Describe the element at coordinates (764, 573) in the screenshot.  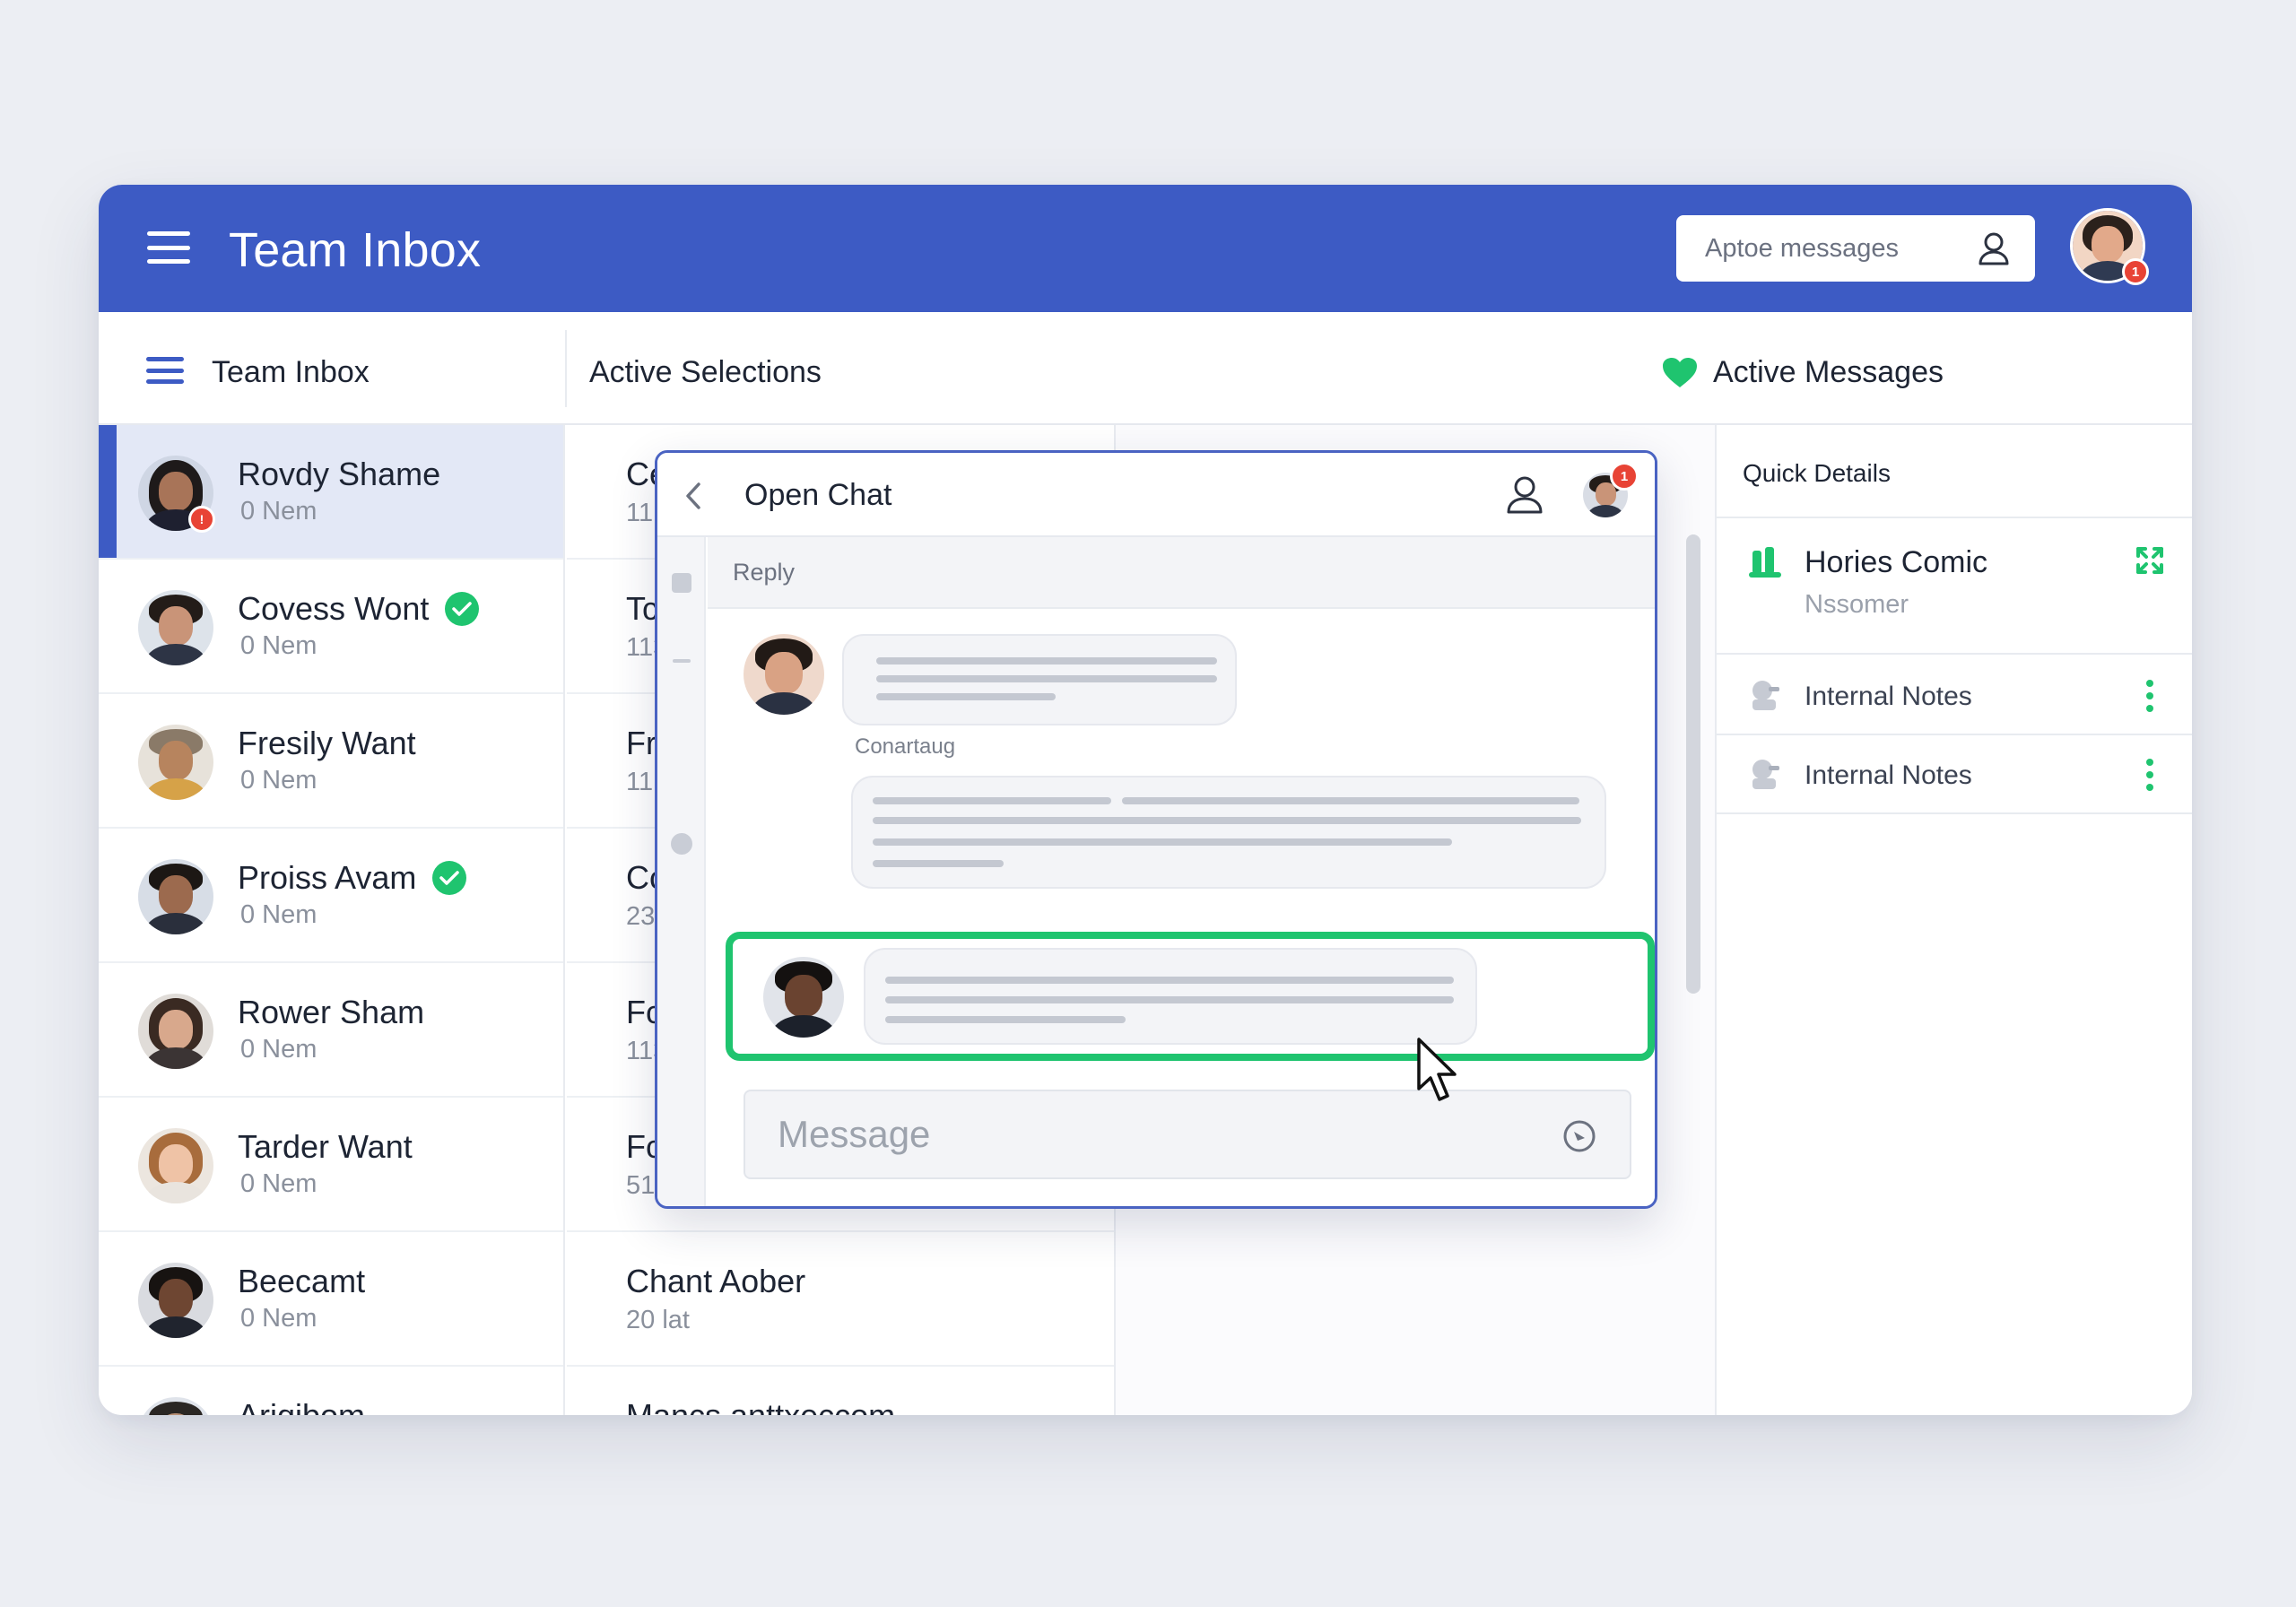
I see `reply-label: Reply` at that location.